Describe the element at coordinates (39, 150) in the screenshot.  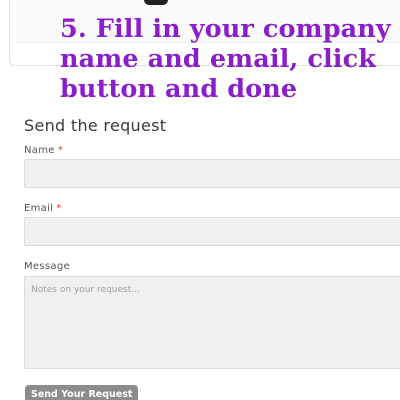
I see `name-label-text: Name` at that location.